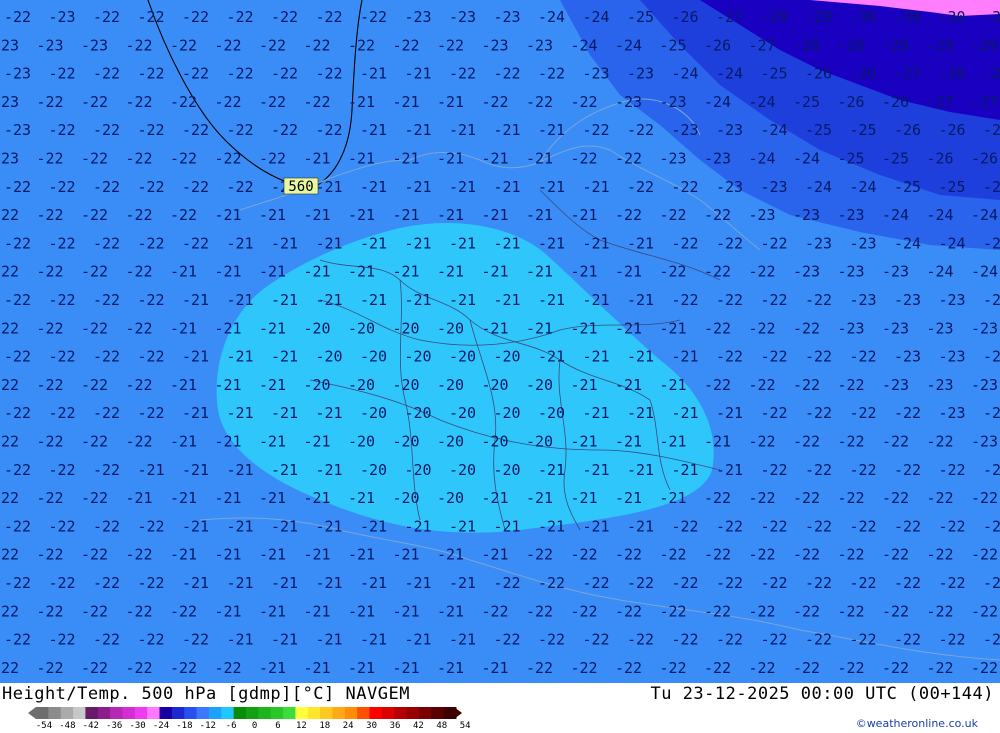 Image resolution: width=1000 pixels, height=733 pixels. I want to click on color-legend, so click(245, 713).